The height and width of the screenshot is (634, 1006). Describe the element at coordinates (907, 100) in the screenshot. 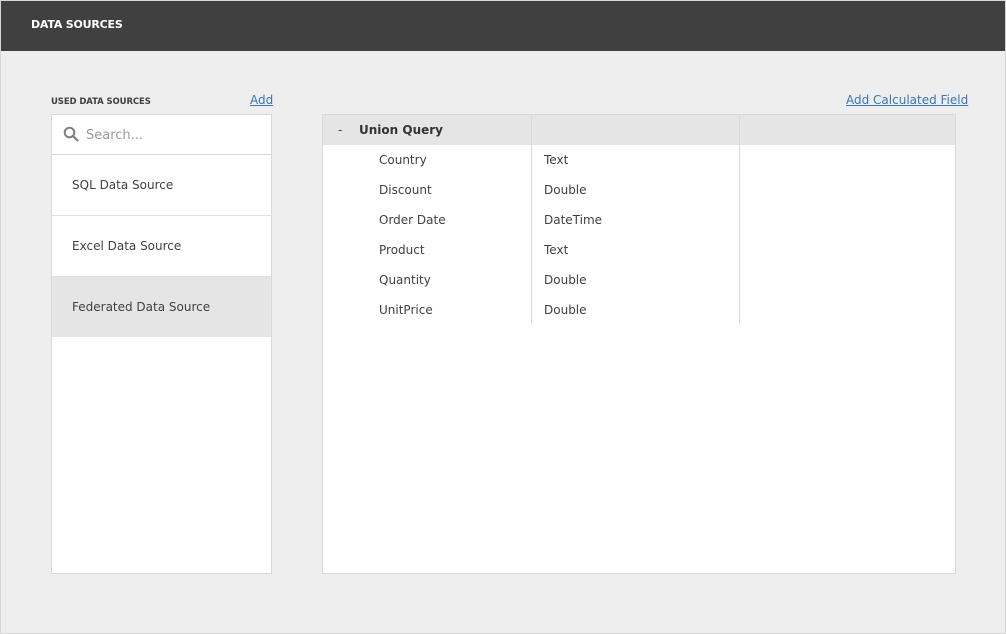

I see `add-calculated-field-link: Add Calculated Field` at that location.